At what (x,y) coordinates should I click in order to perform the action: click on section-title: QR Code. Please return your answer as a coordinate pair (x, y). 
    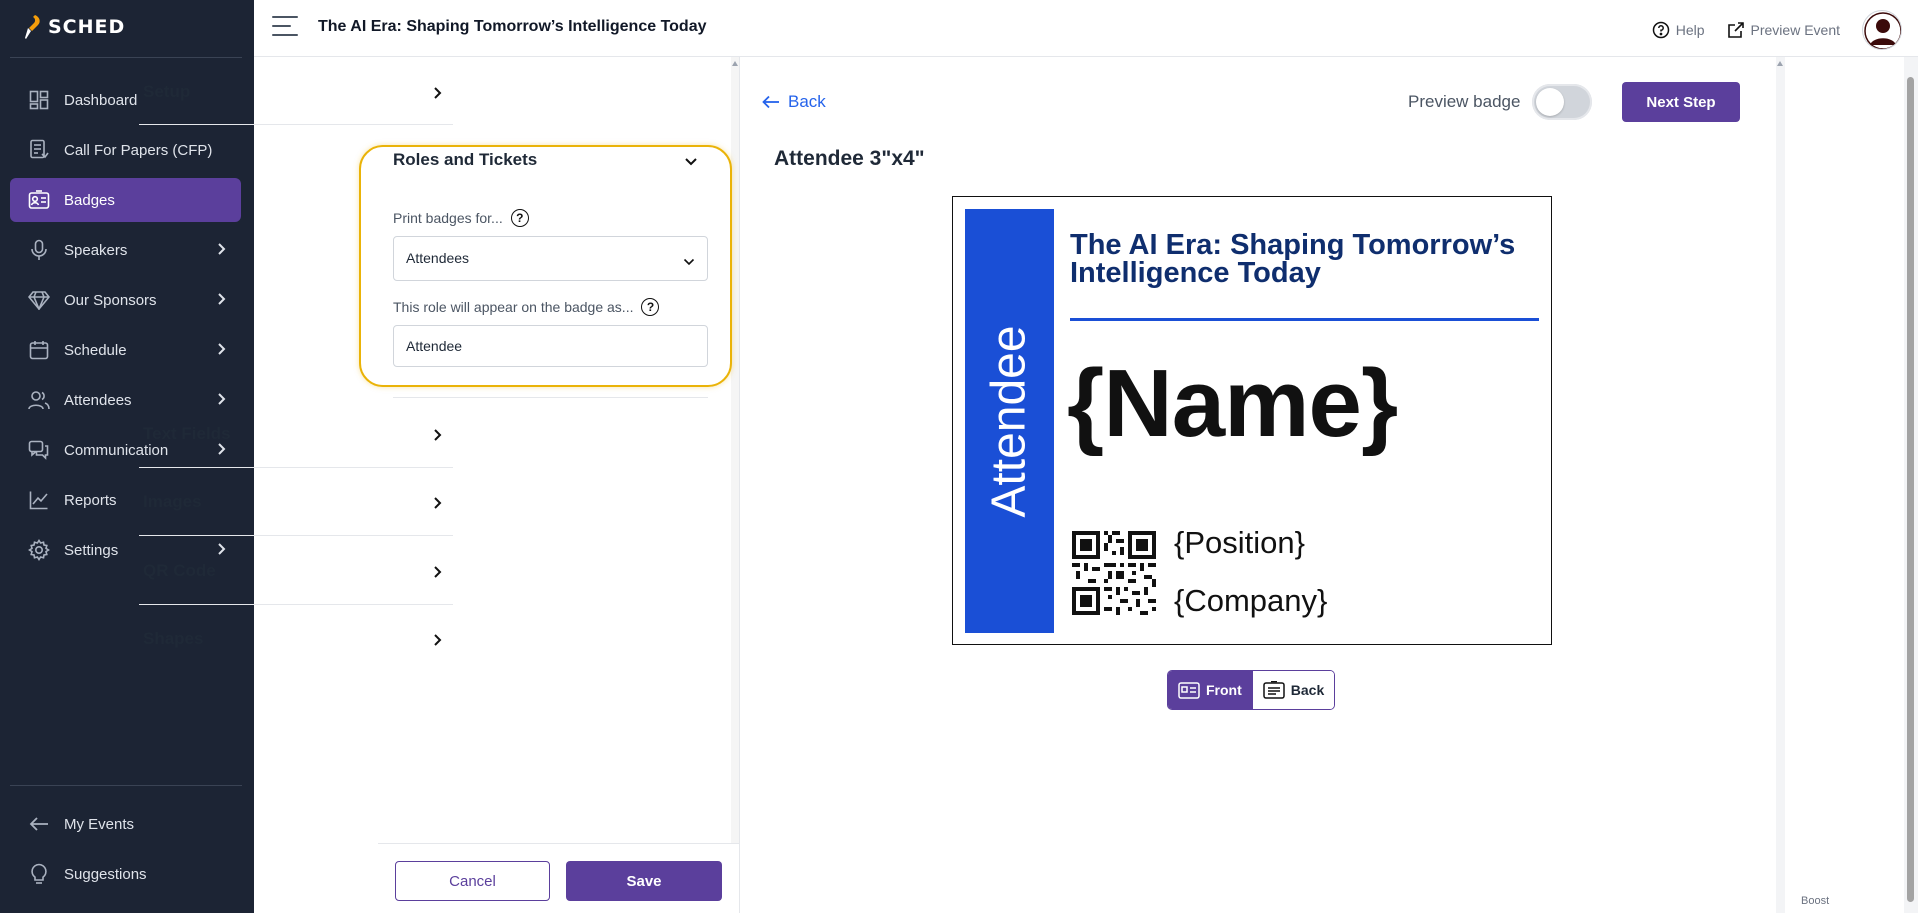
    Looking at the image, I should click on (179, 570).